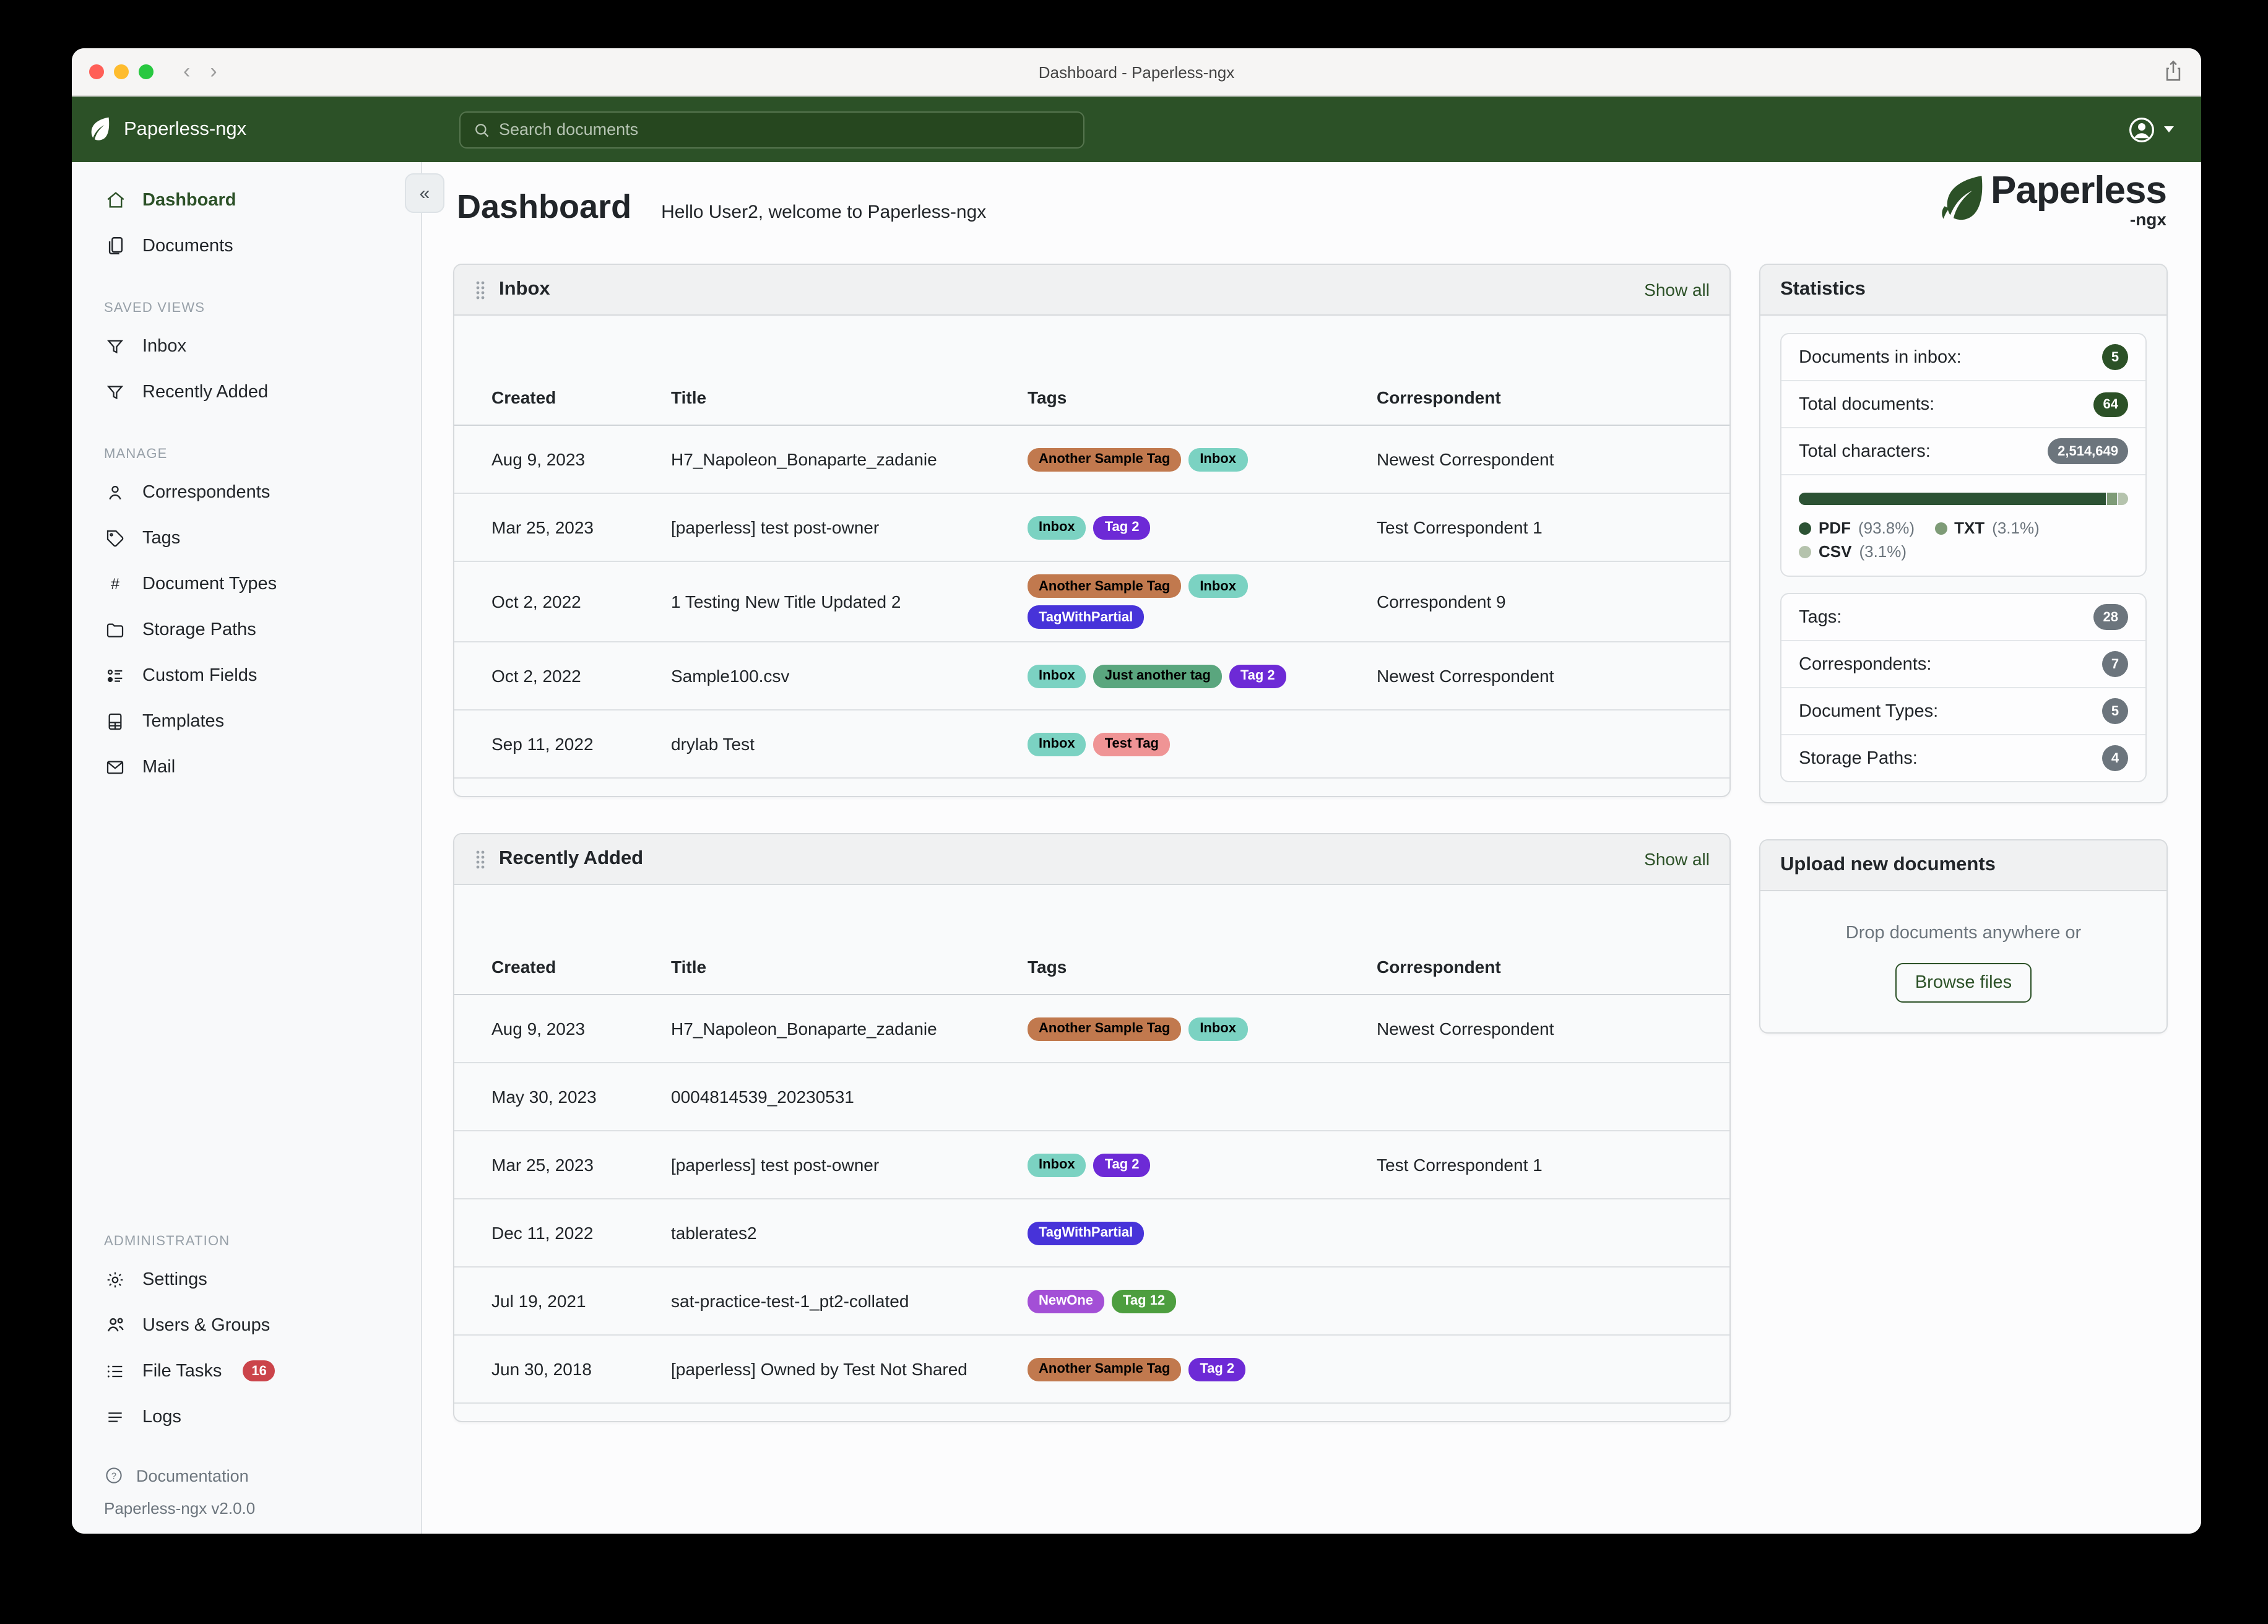  Describe the element at coordinates (174, 1279) in the screenshot. I see `sidebar-item-label: Settings` at that location.